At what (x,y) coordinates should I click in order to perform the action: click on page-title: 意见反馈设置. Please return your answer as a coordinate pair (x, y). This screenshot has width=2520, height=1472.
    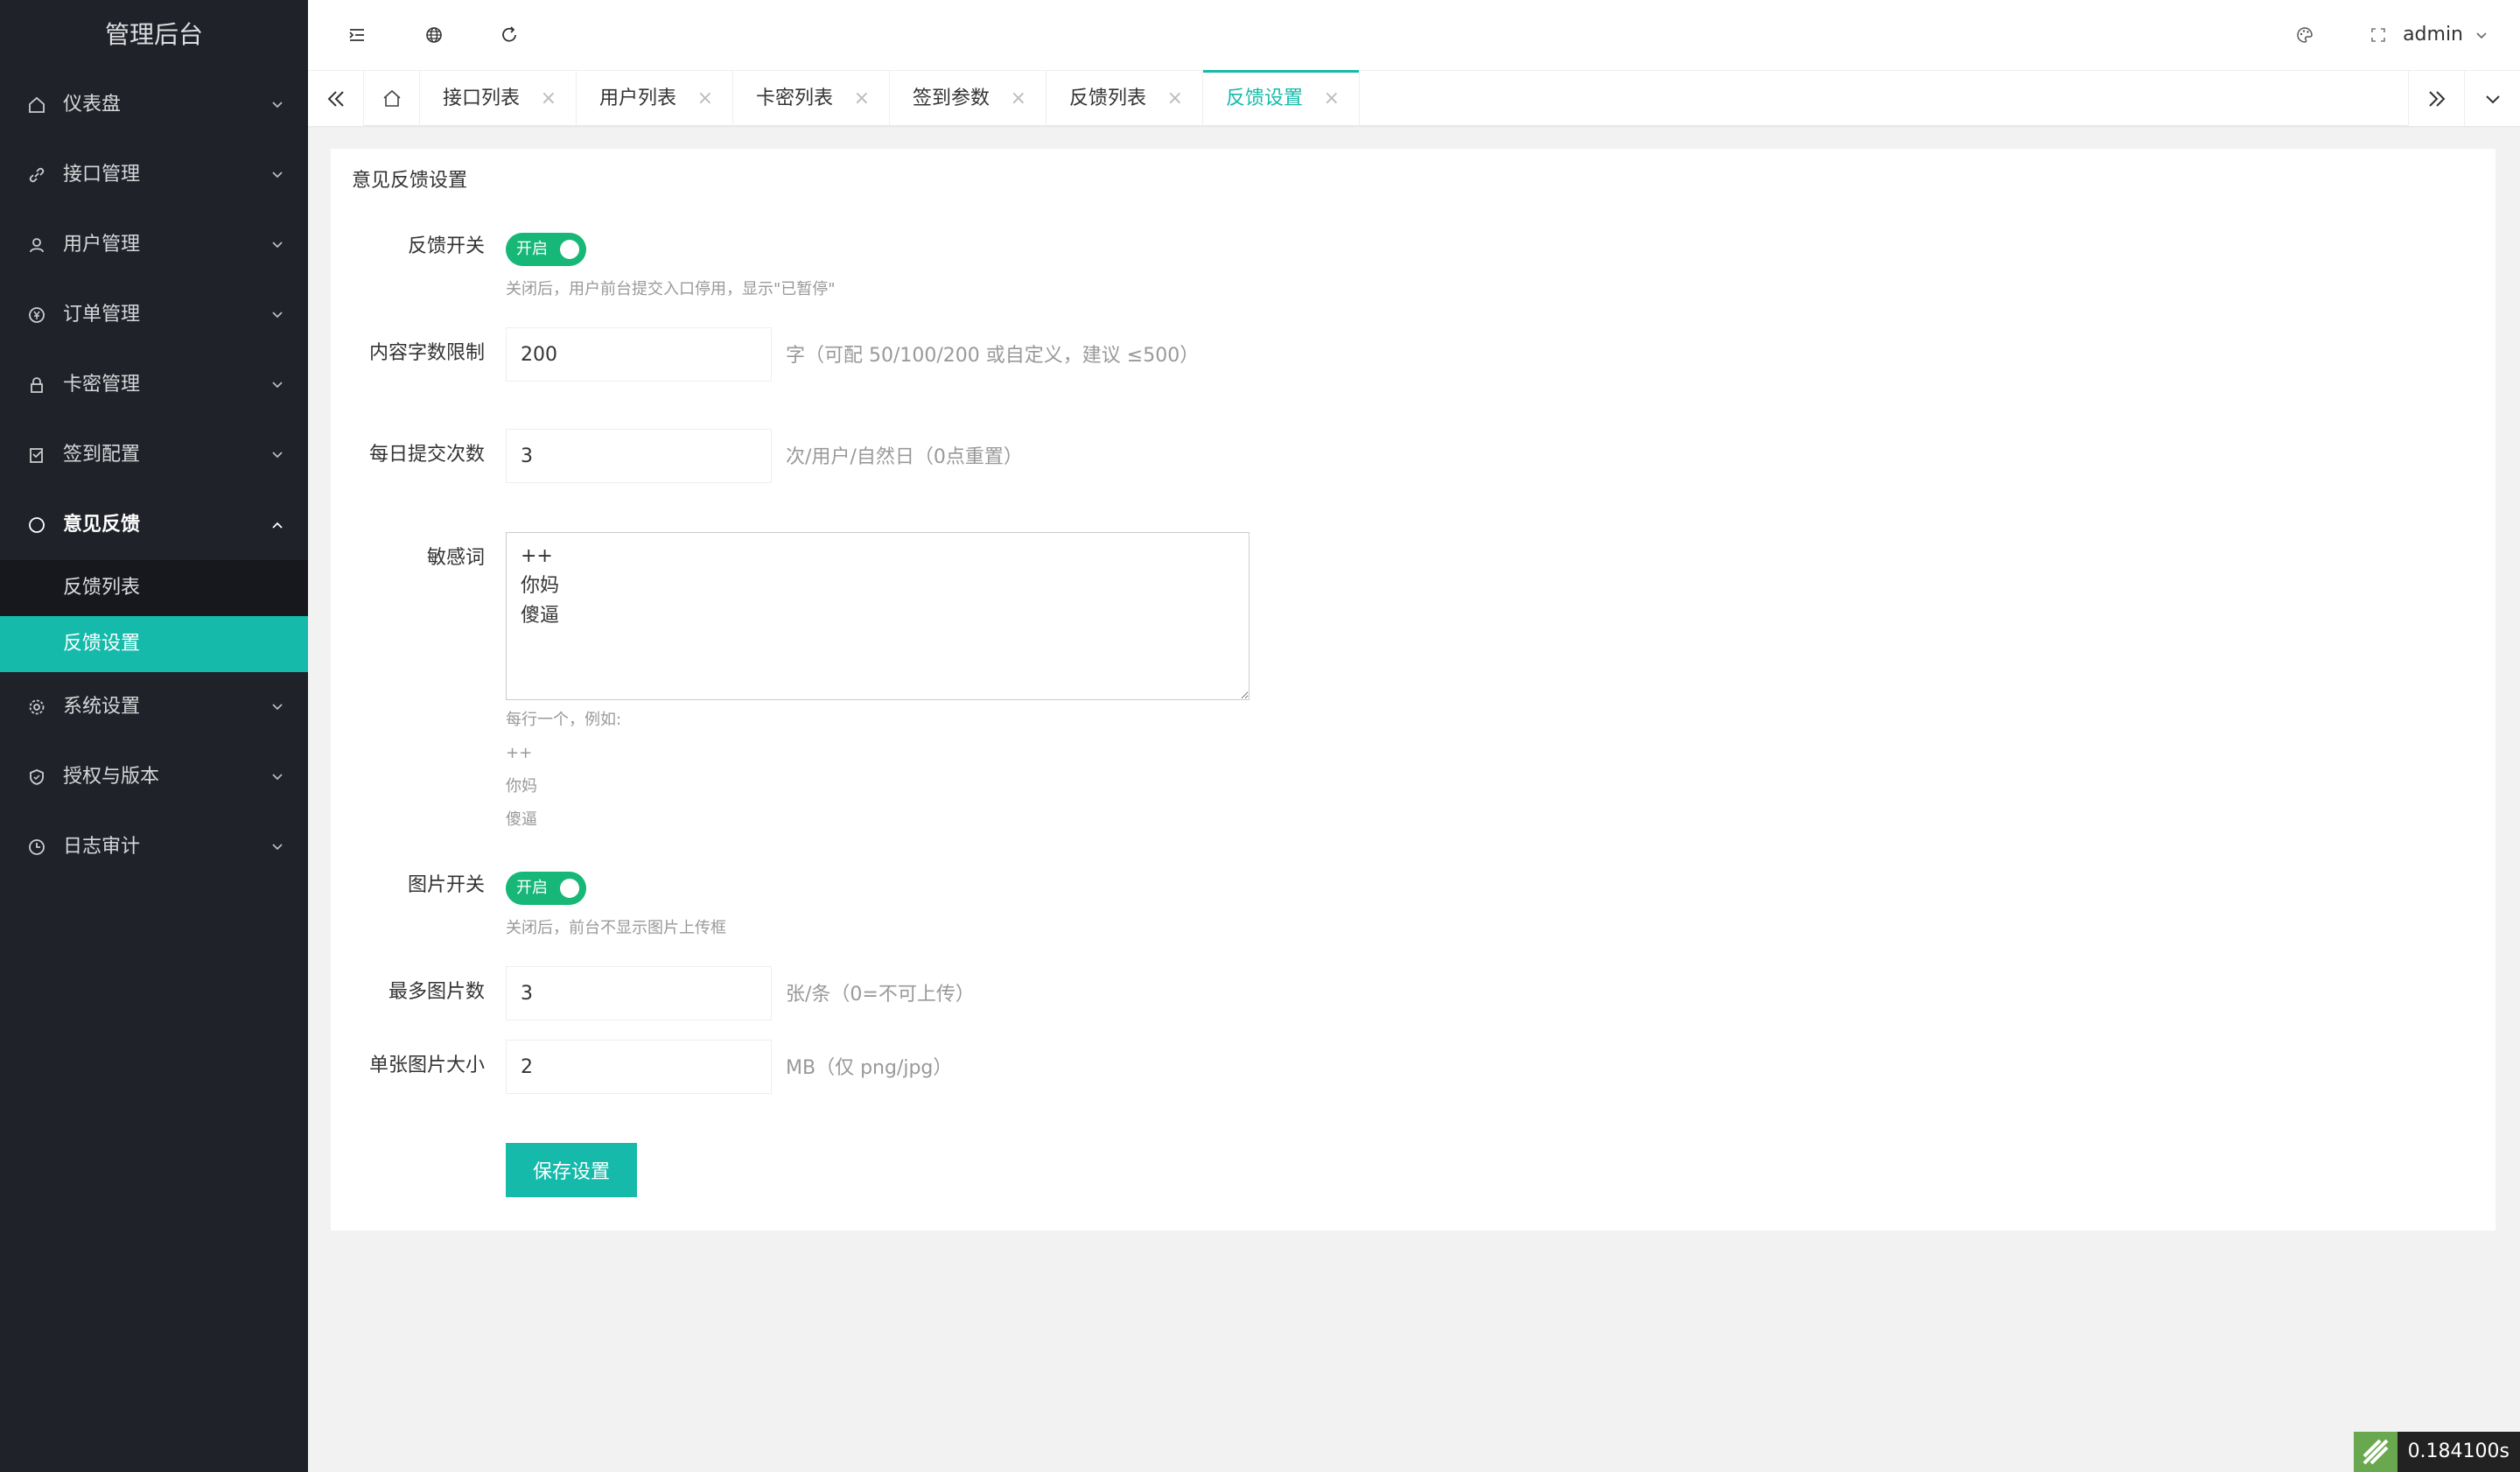
    Looking at the image, I should click on (410, 181).